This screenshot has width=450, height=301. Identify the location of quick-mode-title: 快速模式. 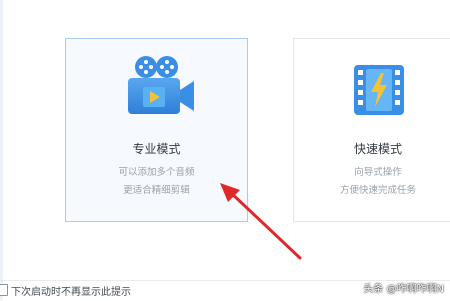
(377, 149).